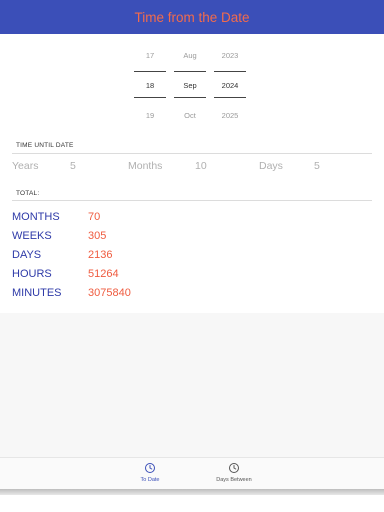 The width and height of the screenshot is (384, 512). Describe the element at coordinates (145, 166) in the screenshot. I see `months-label: Months` at that location.